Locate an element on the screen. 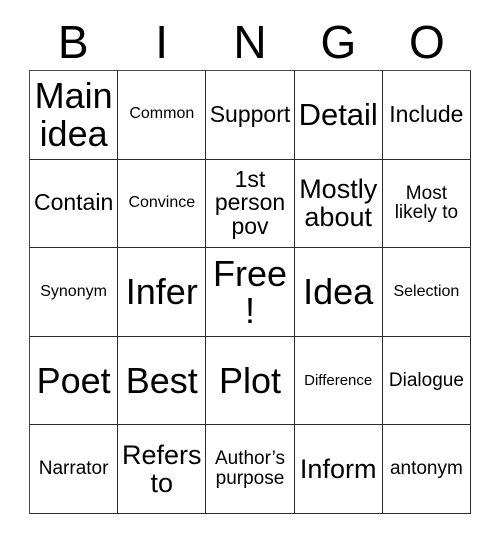  bingo-cell-label: Include is located at coordinates (426, 113).